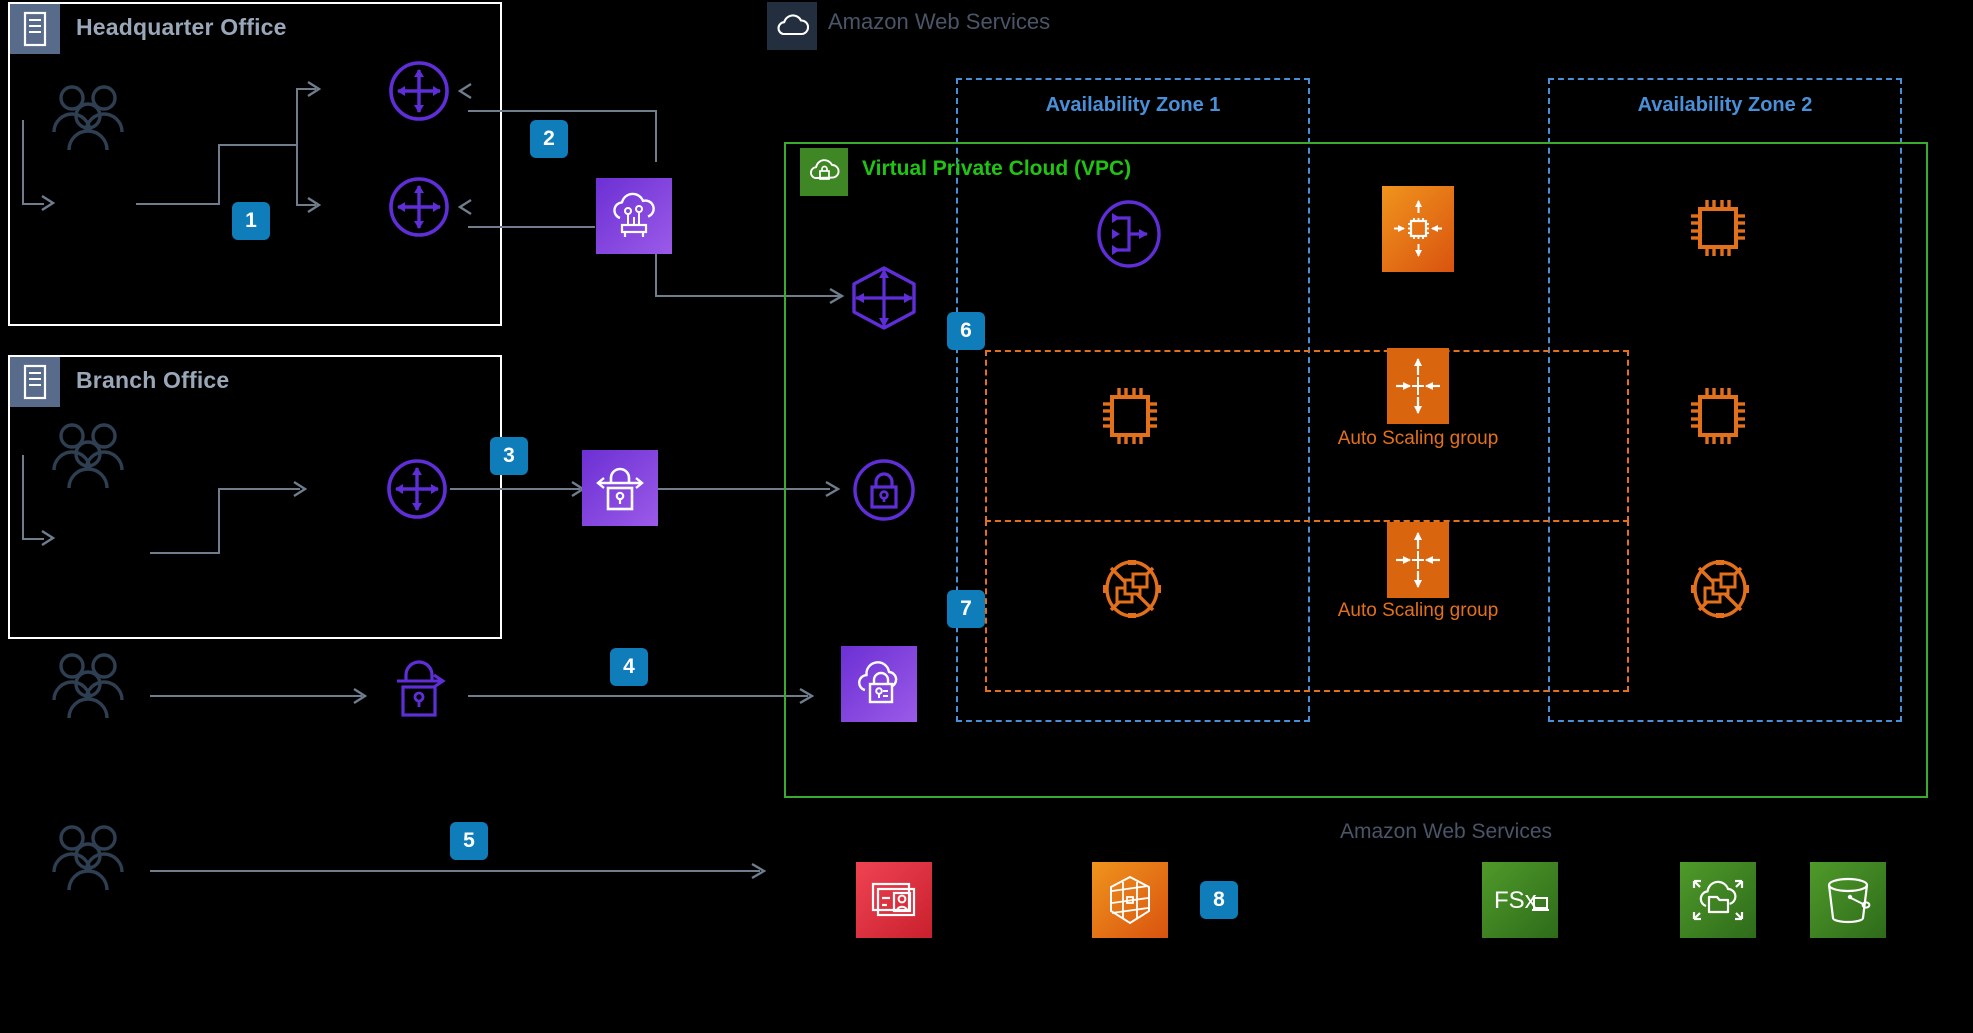 The image size is (1973, 1033). What do you see at coordinates (185, 553) in the screenshot?
I see `branch-line-mid-bottom` at bounding box center [185, 553].